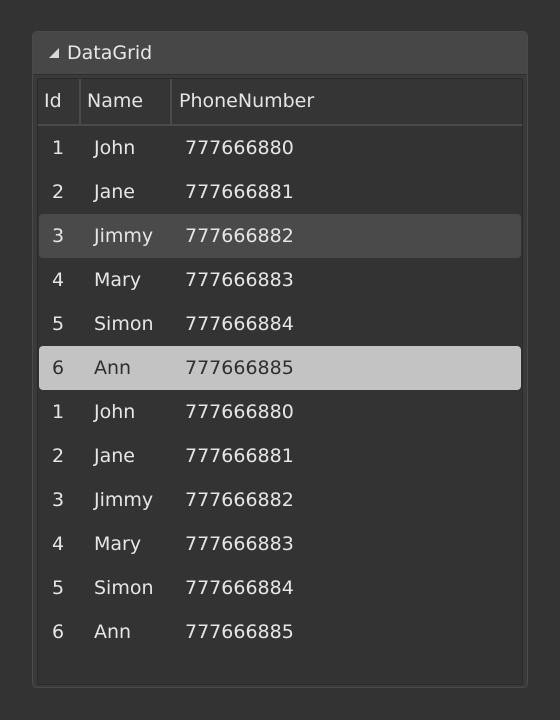 Image resolution: width=560 pixels, height=720 pixels. Describe the element at coordinates (59, 101) in the screenshot. I see `column-header-id: Id` at that location.